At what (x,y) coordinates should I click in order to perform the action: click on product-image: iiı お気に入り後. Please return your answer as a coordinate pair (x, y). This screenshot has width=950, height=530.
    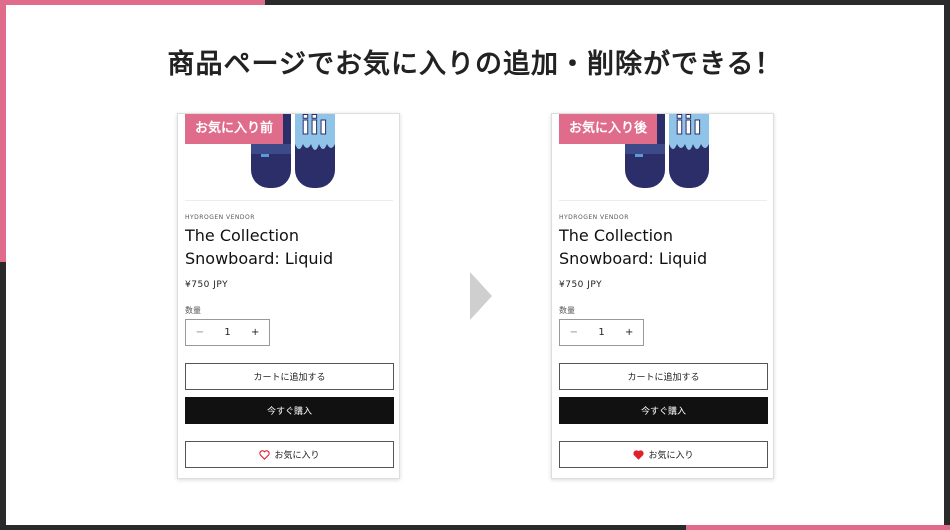
    Looking at the image, I should click on (663, 157).